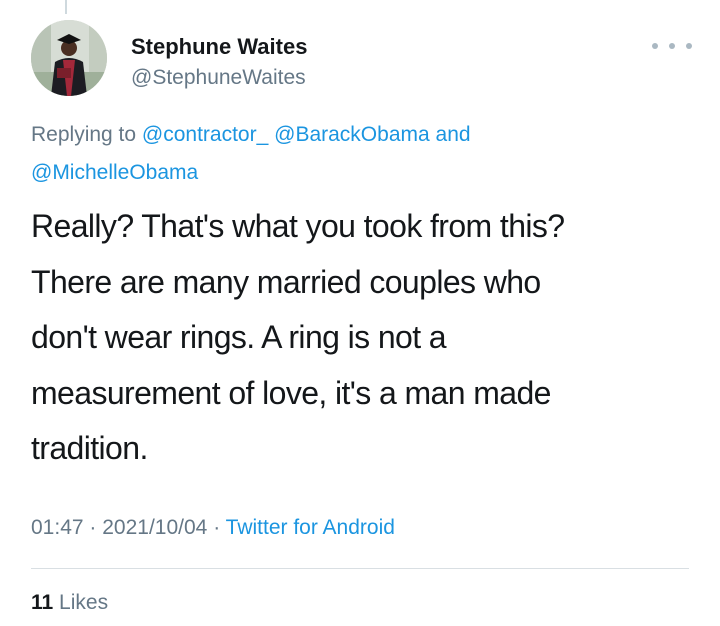 This screenshot has height=626, width=720. What do you see at coordinates (84, 134) in the screenshot?
I see `replying-to-label: Replying to` at bounding box center [84, 134].